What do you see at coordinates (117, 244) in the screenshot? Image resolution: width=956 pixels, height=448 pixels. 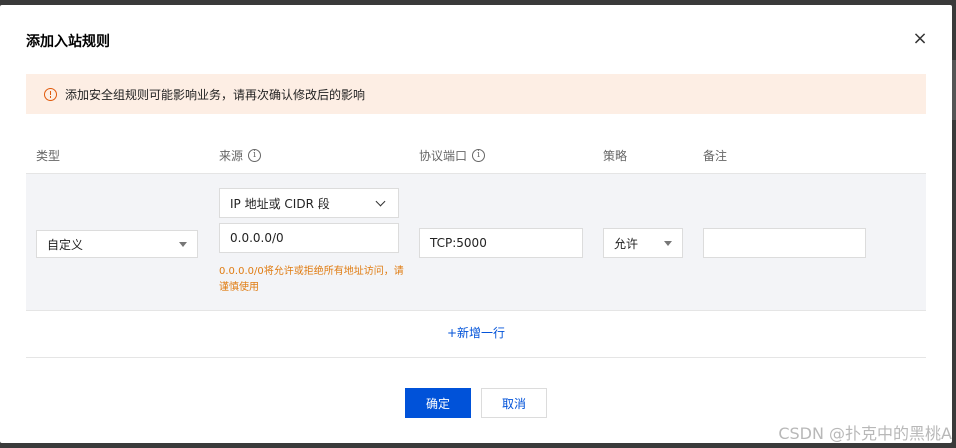 I see `type-select: 自定义` at bounding box center [117, 244].